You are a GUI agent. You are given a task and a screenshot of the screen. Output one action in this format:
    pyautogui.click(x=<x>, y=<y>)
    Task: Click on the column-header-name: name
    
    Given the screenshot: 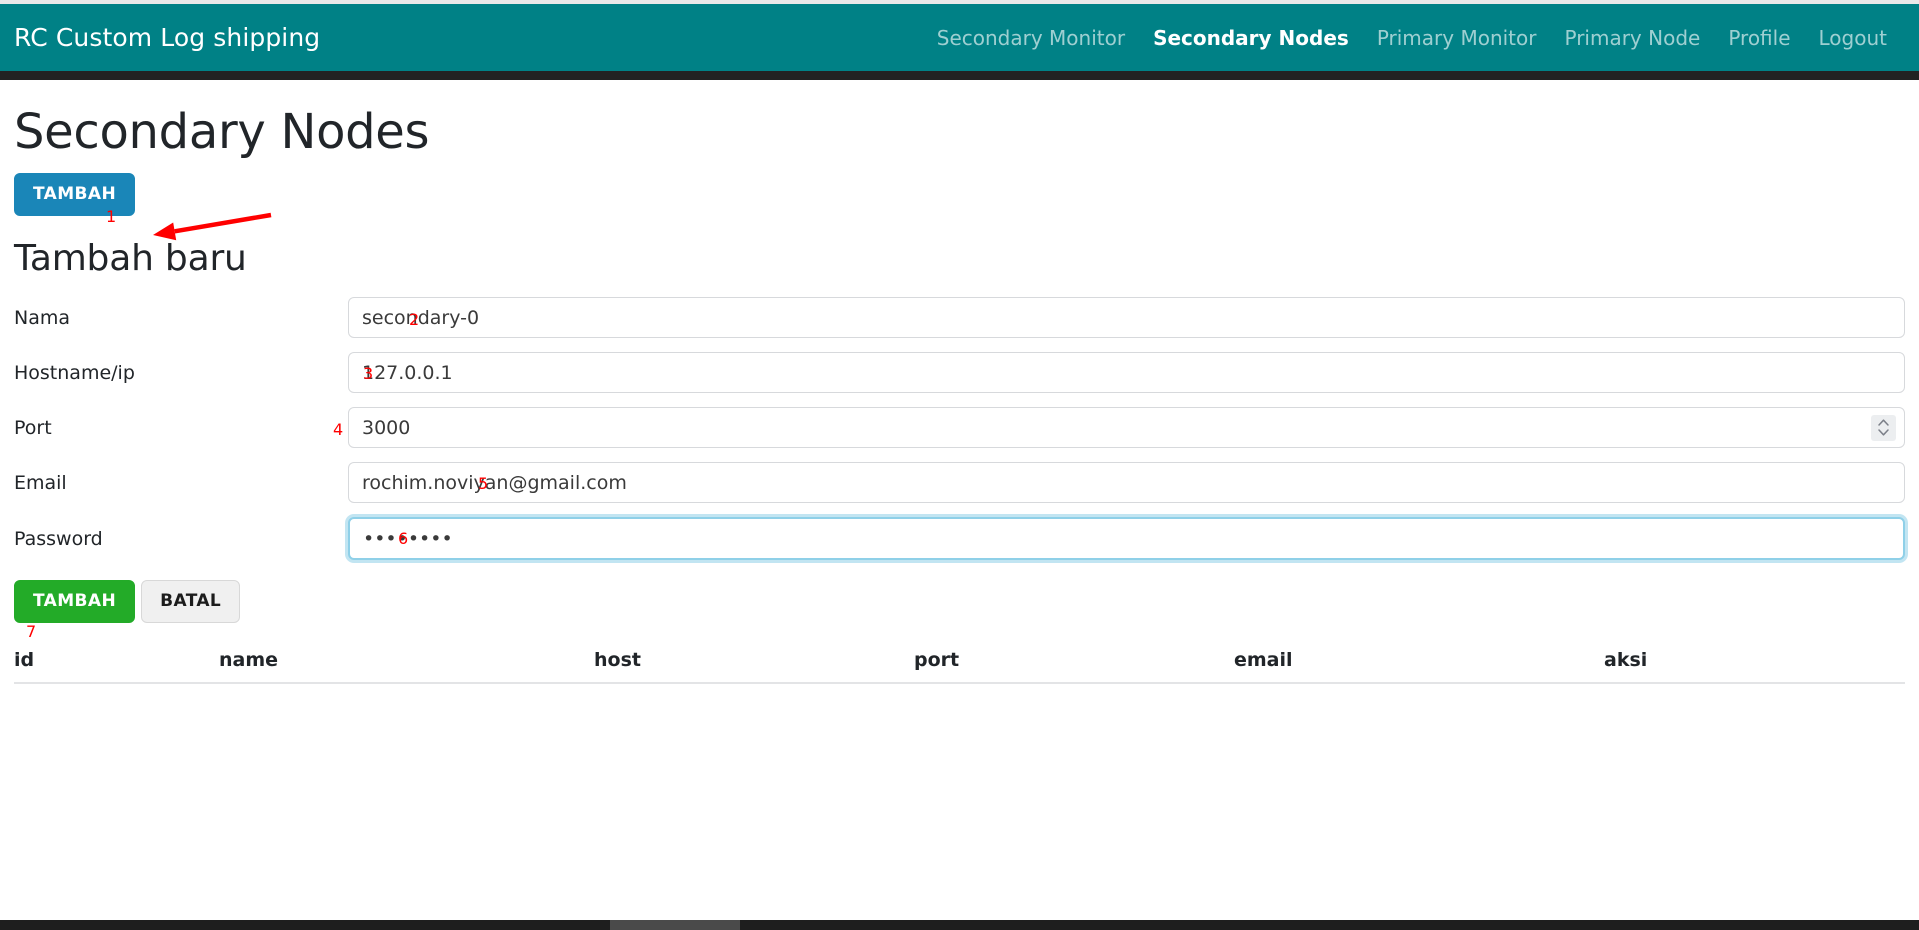 What is the action you would take?
    pyautogui.click(x=406, y=663)
    